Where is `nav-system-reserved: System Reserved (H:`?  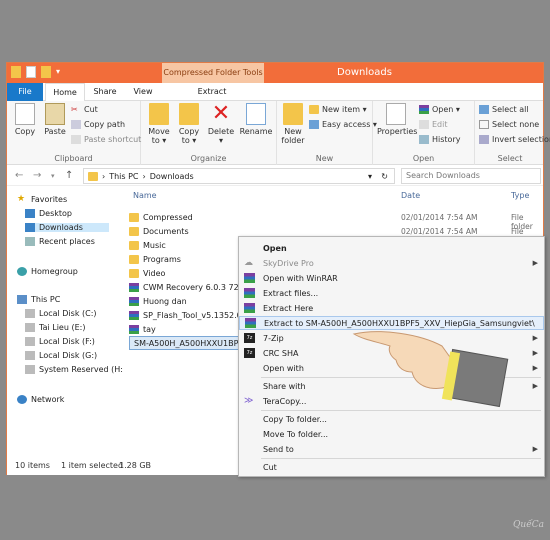 nav-system-reserved: System Reserved (H: is located at coordinates (74, 369).